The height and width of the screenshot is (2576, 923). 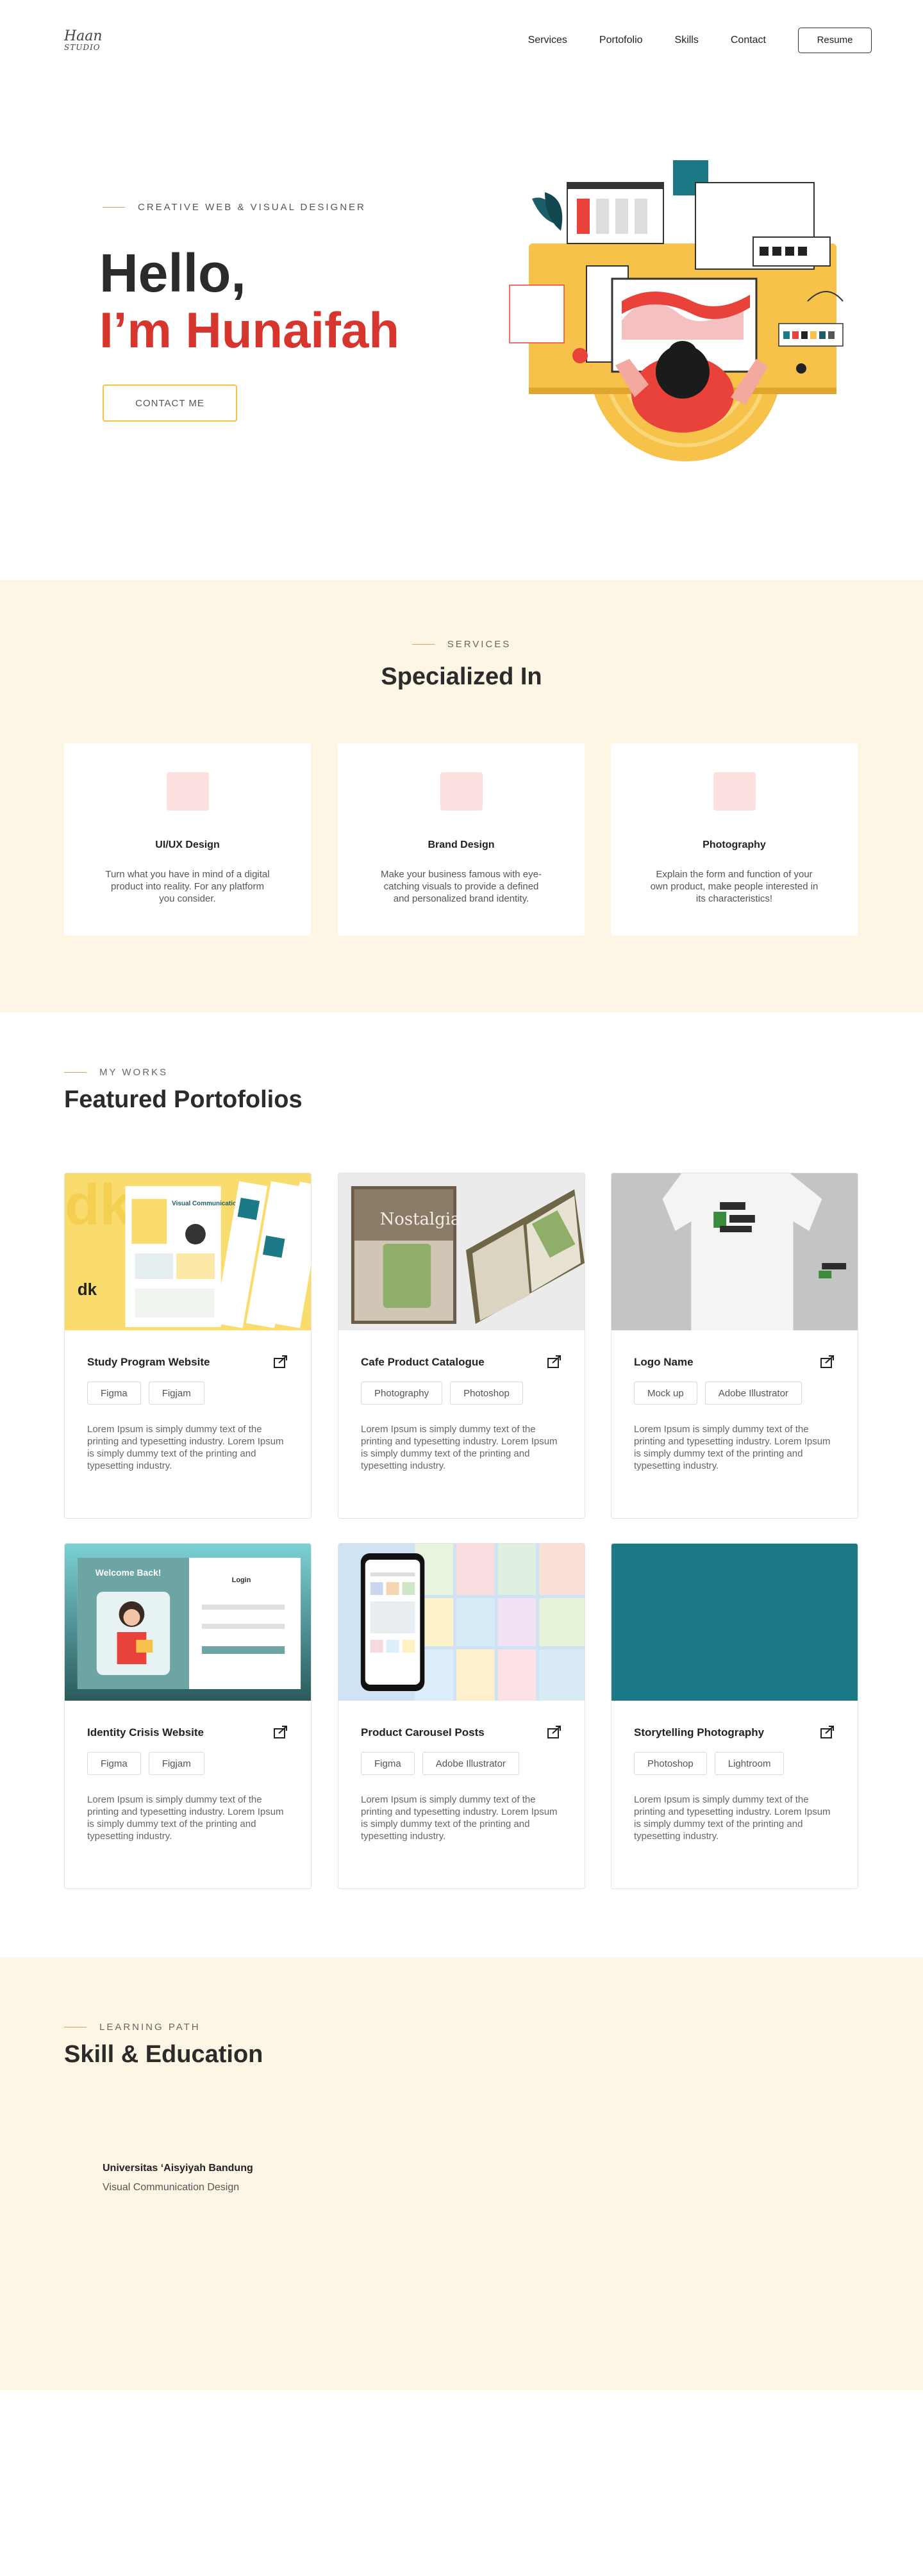 I want to click on nav-link-services: Services, so click(x=547, y=40).